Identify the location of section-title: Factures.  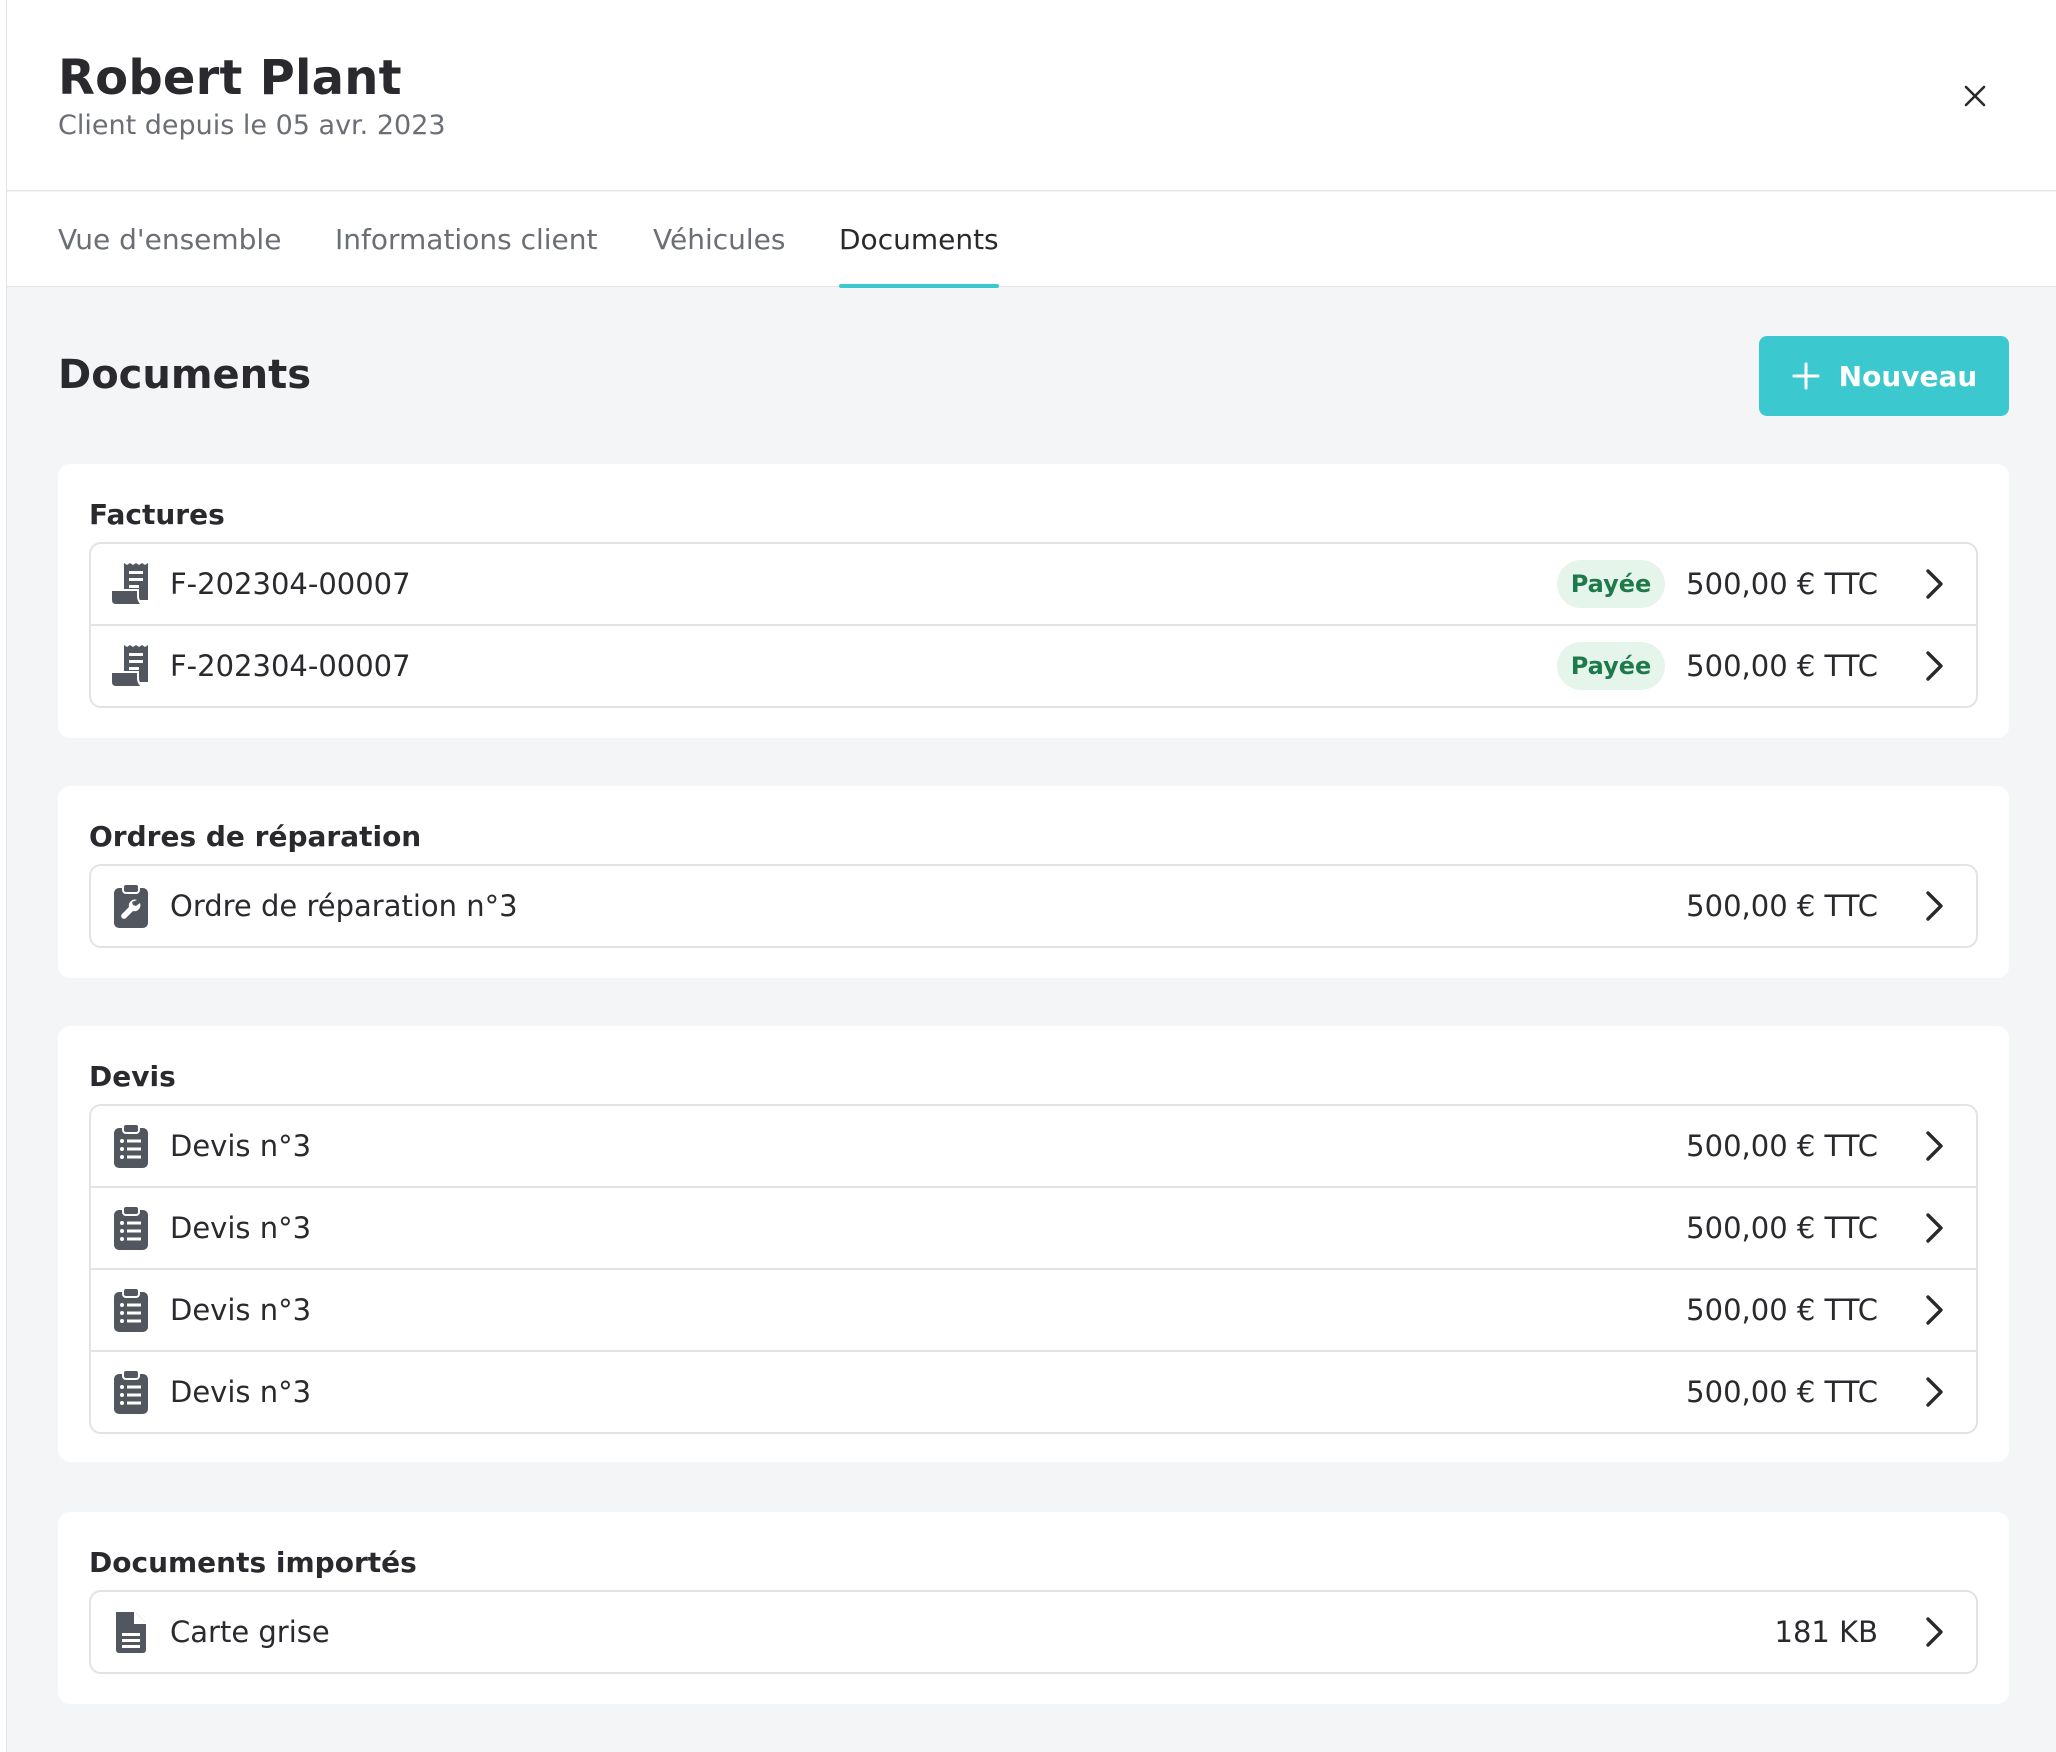
(157, 514).